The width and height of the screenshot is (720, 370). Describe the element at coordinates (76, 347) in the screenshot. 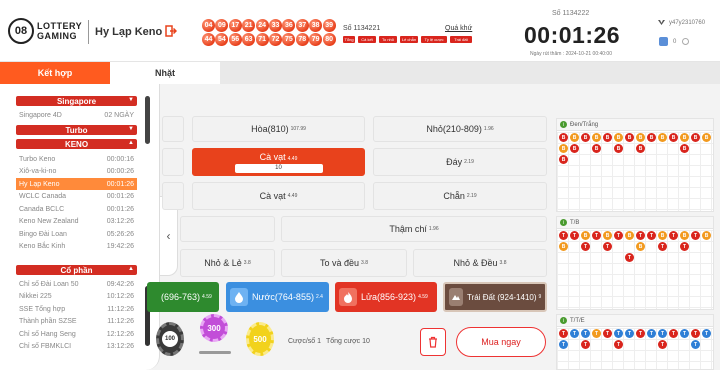

I see `sidebar-item: Chỉ số FBMKLCI 13:12:26` at that location.